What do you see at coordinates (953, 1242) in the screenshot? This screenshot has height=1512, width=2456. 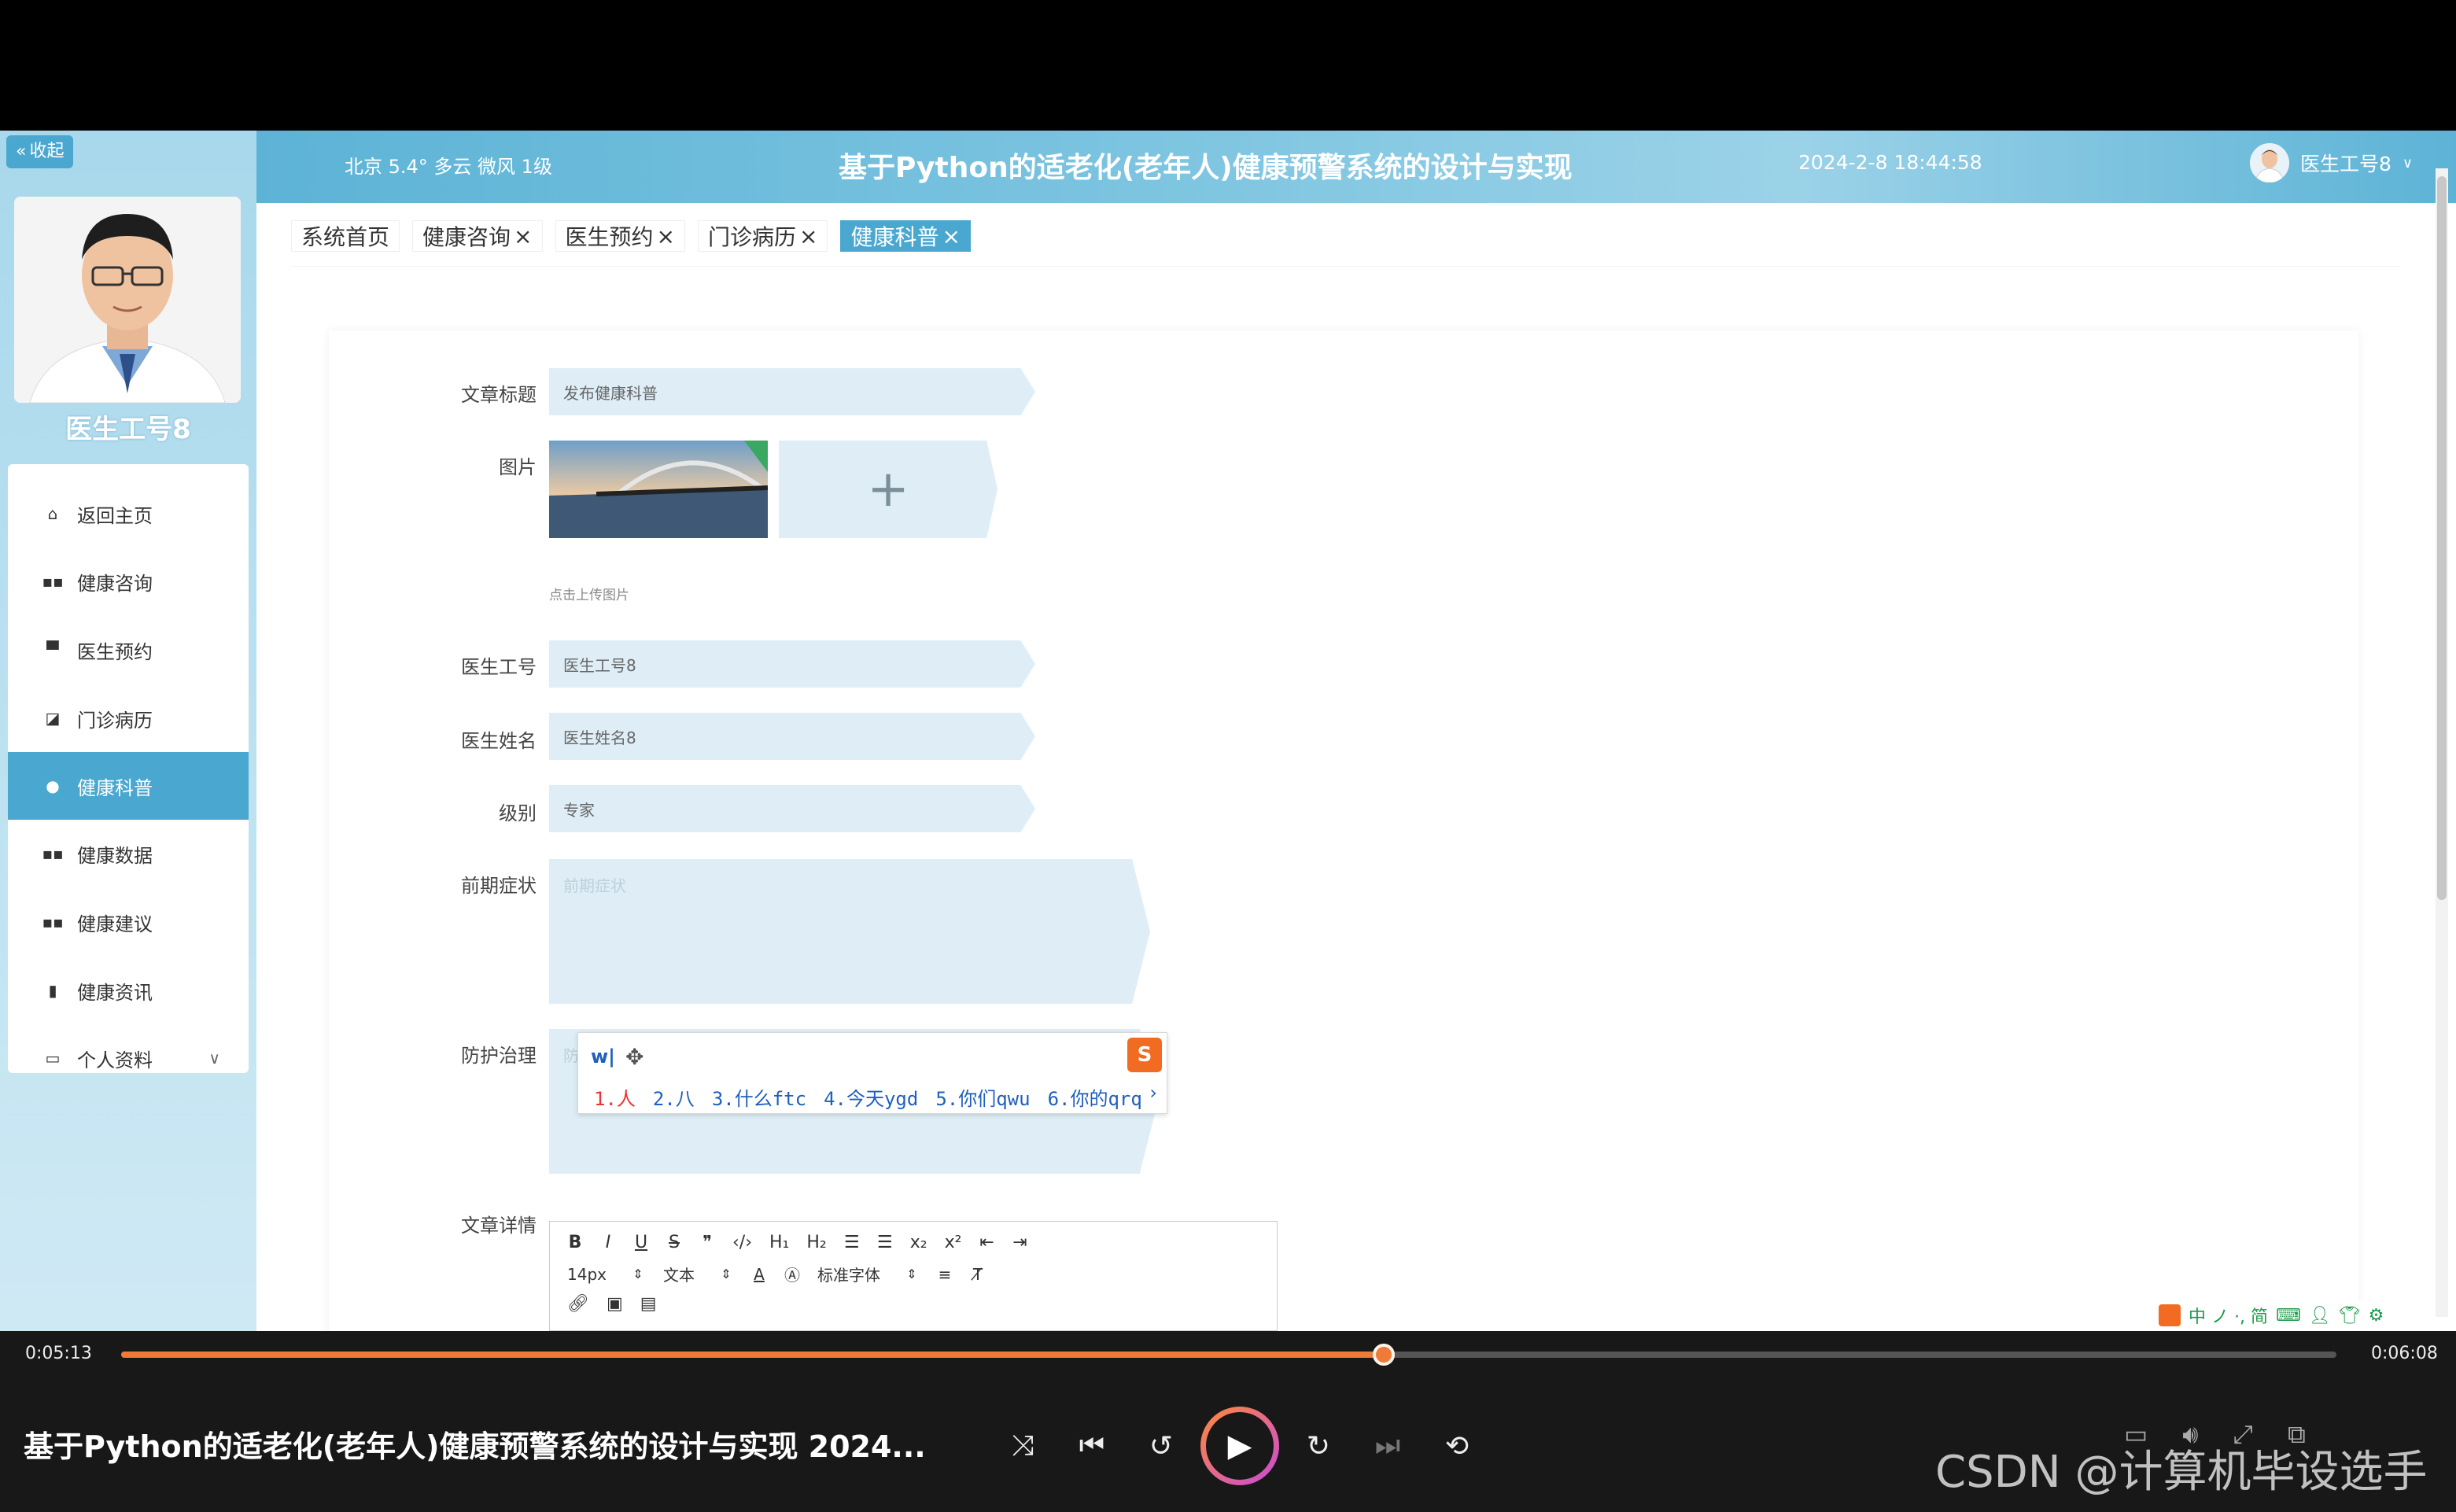 I see `superscript-icon: x²` at bounding box center [953, 1242].